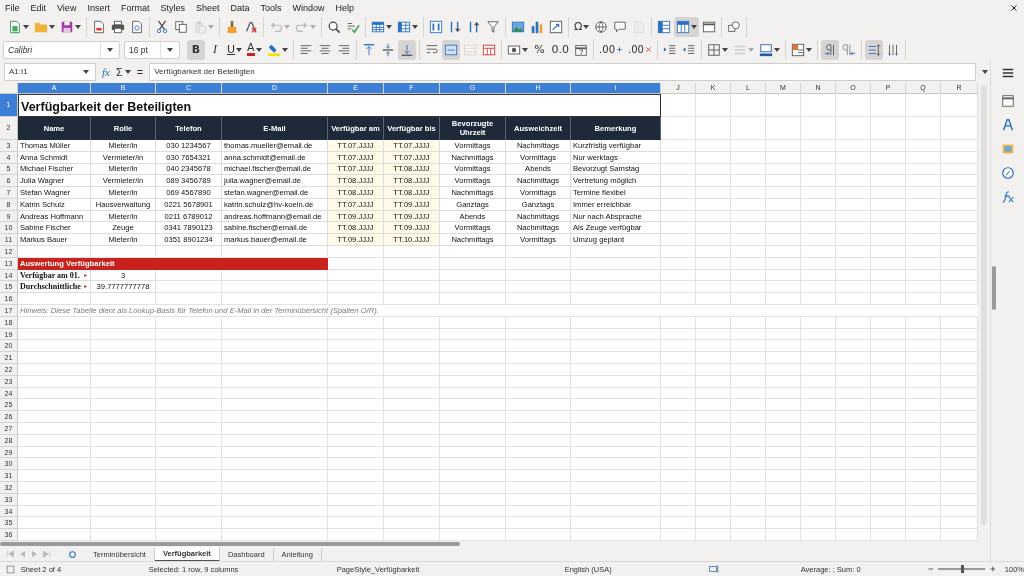  What do you see at coordinates (215, 49) in the screenshot?
I see `toolbar-button: I` at bounding box center [215, 49].